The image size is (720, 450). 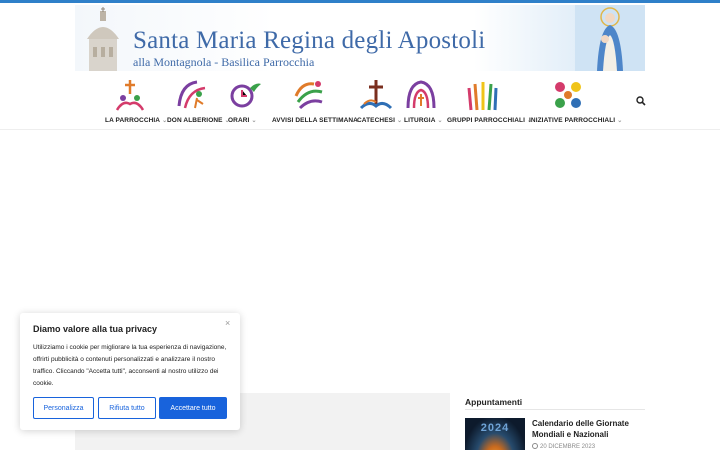 What do you see at coordinates (227, 323) in the screenshot?
I see `close-icon: ×` at bounding box center [227, 323].